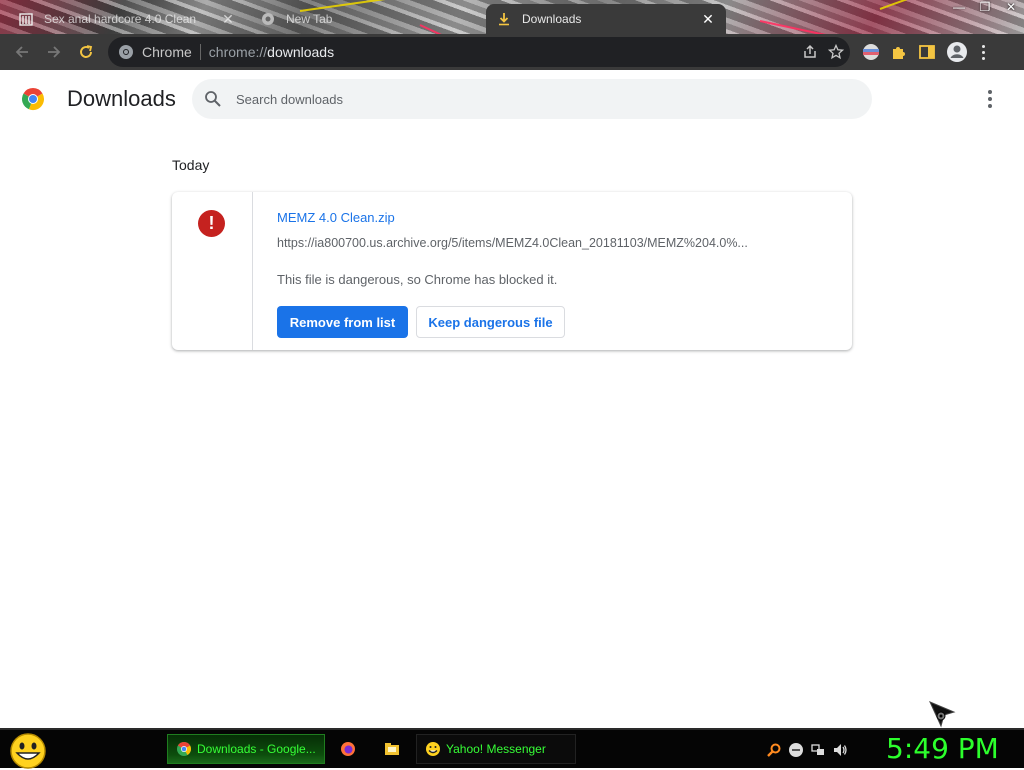 This screenshot has height=770, width=1024. I want to click on explorer-icon, so click(392, 749).